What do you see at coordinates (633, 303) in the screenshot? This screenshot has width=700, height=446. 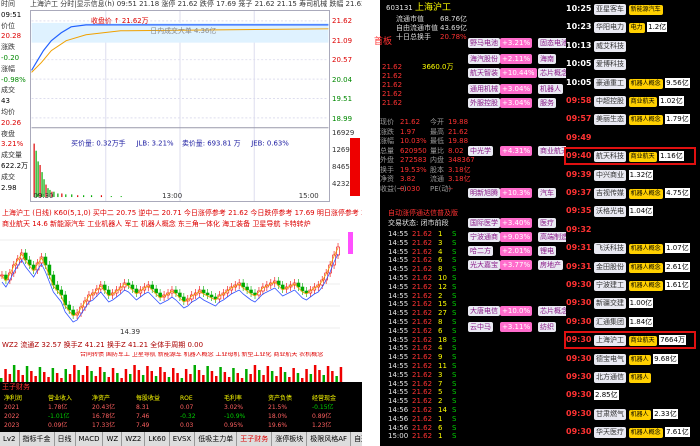 I see `limit-up-item: 09:30 新疆交建 1.00亿` at bounding box center [633, 303].